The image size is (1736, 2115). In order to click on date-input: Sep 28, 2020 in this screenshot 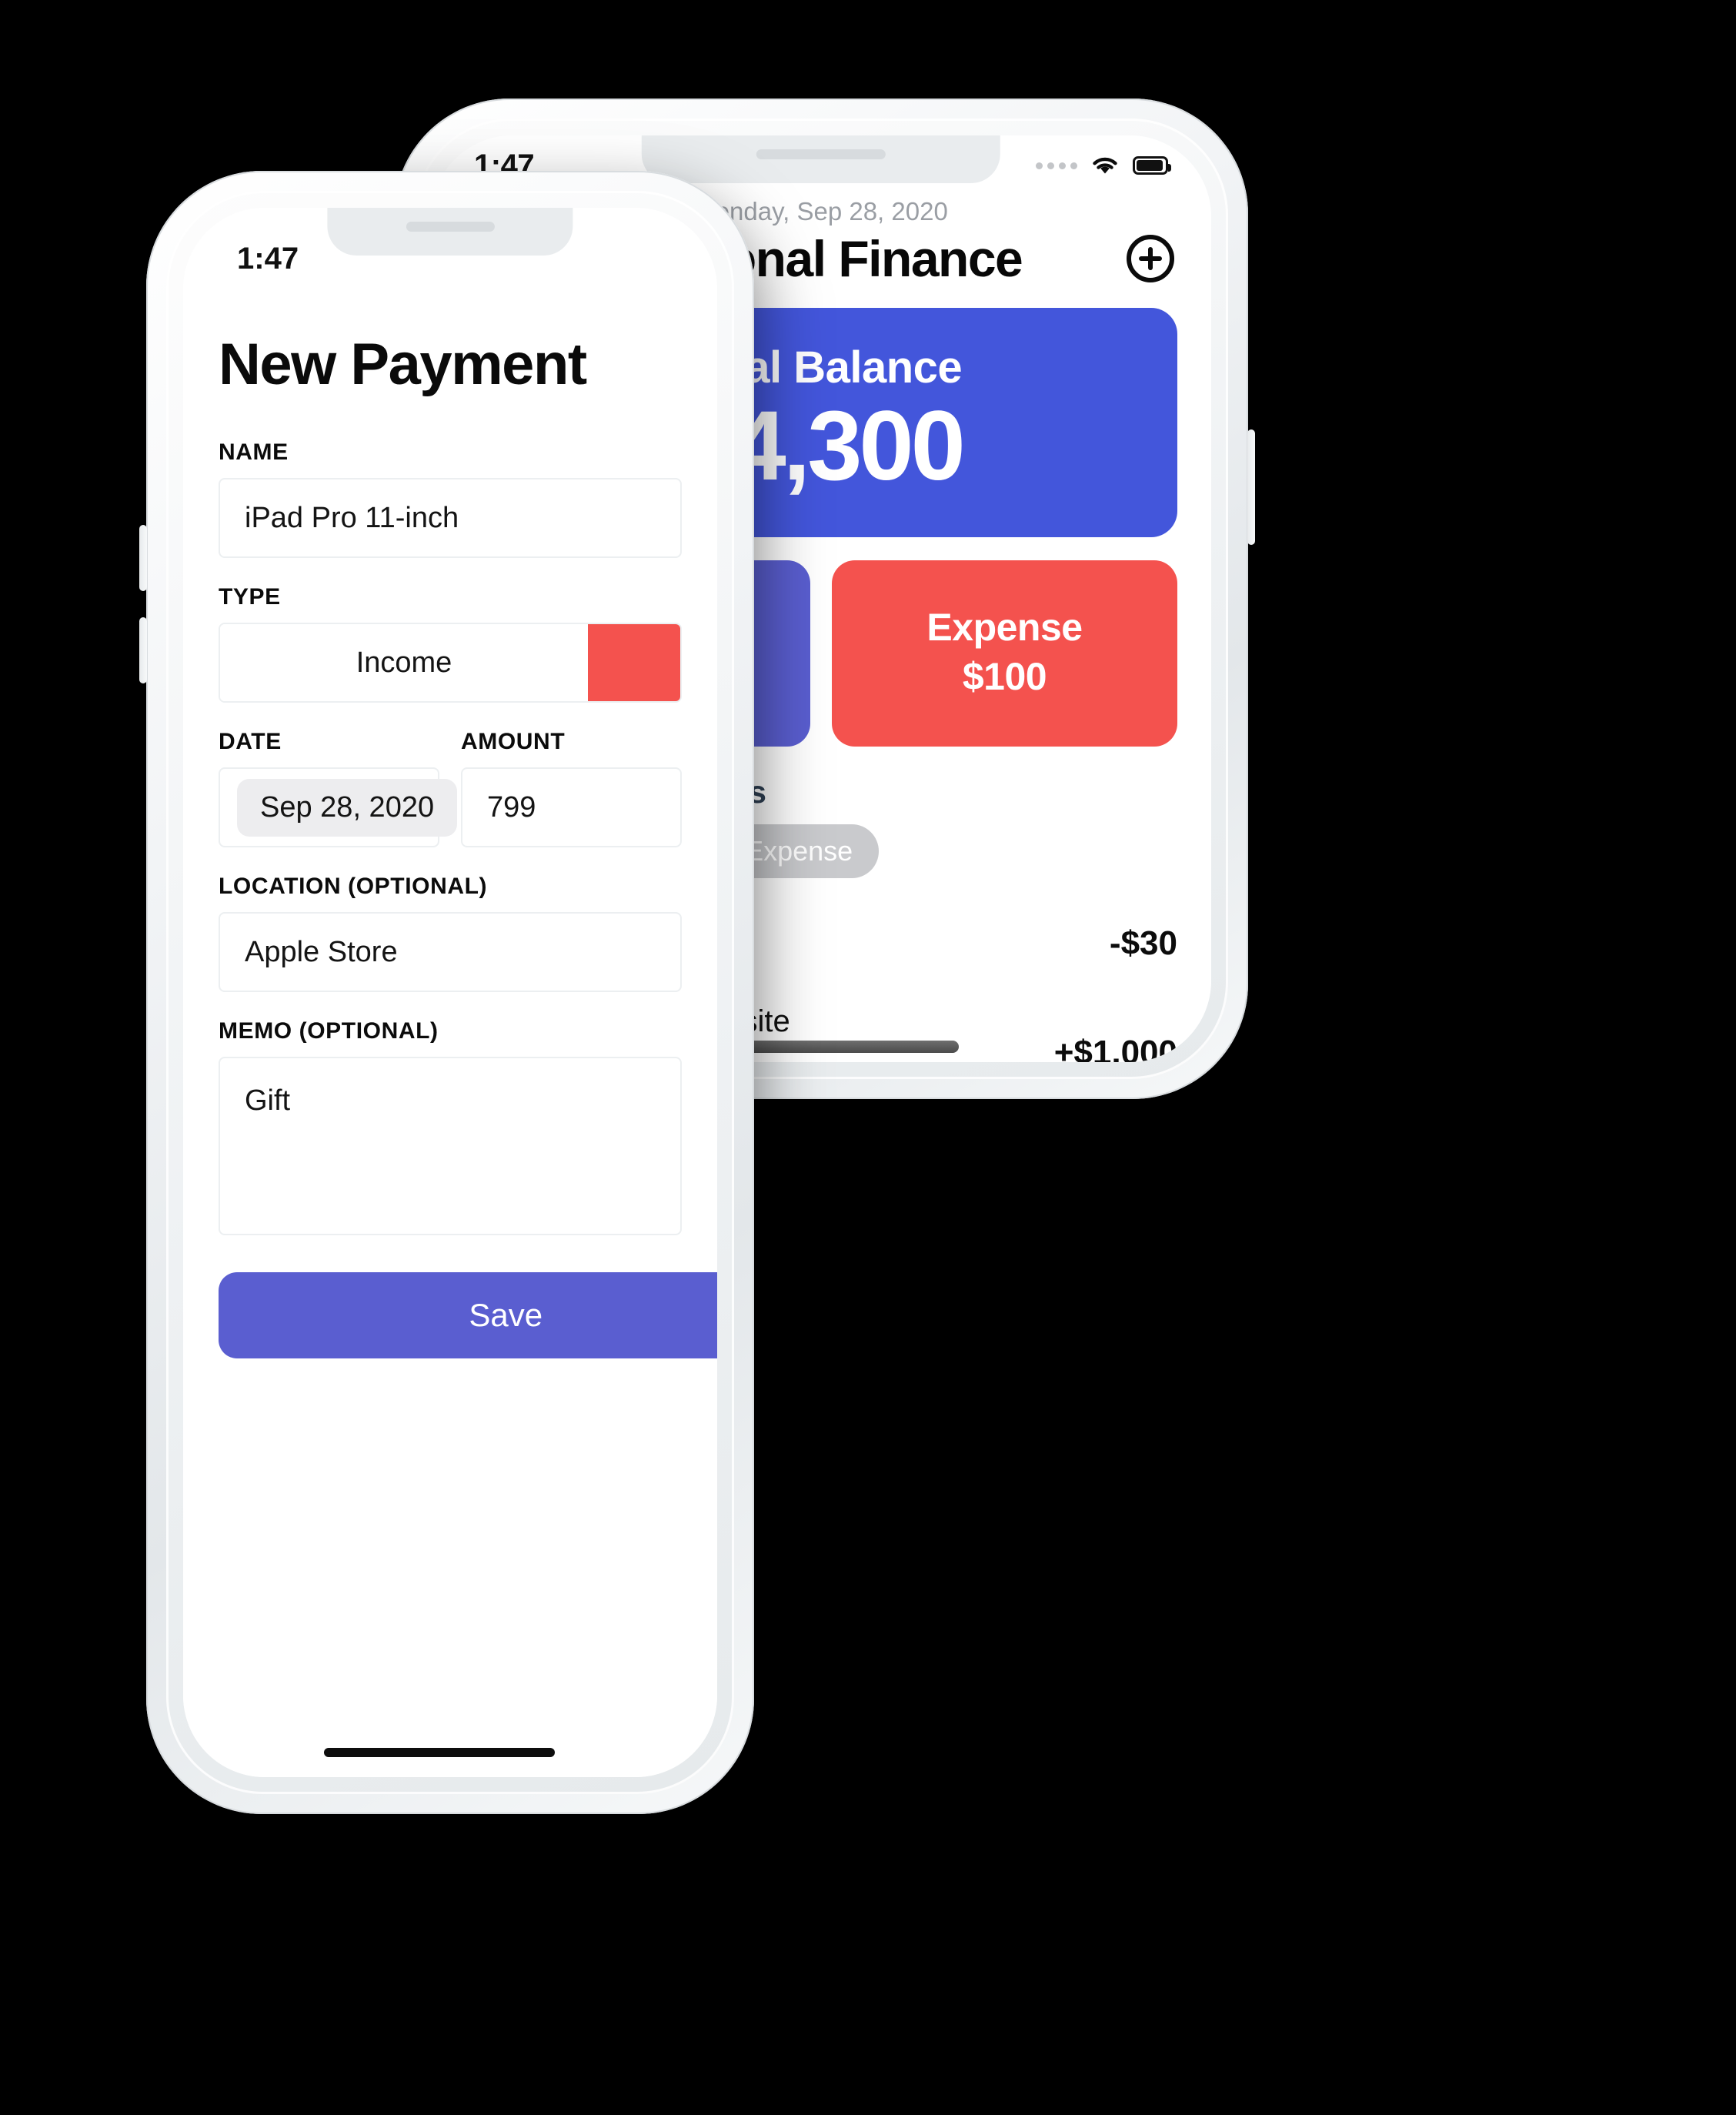, I will do `click(338, 807)`.